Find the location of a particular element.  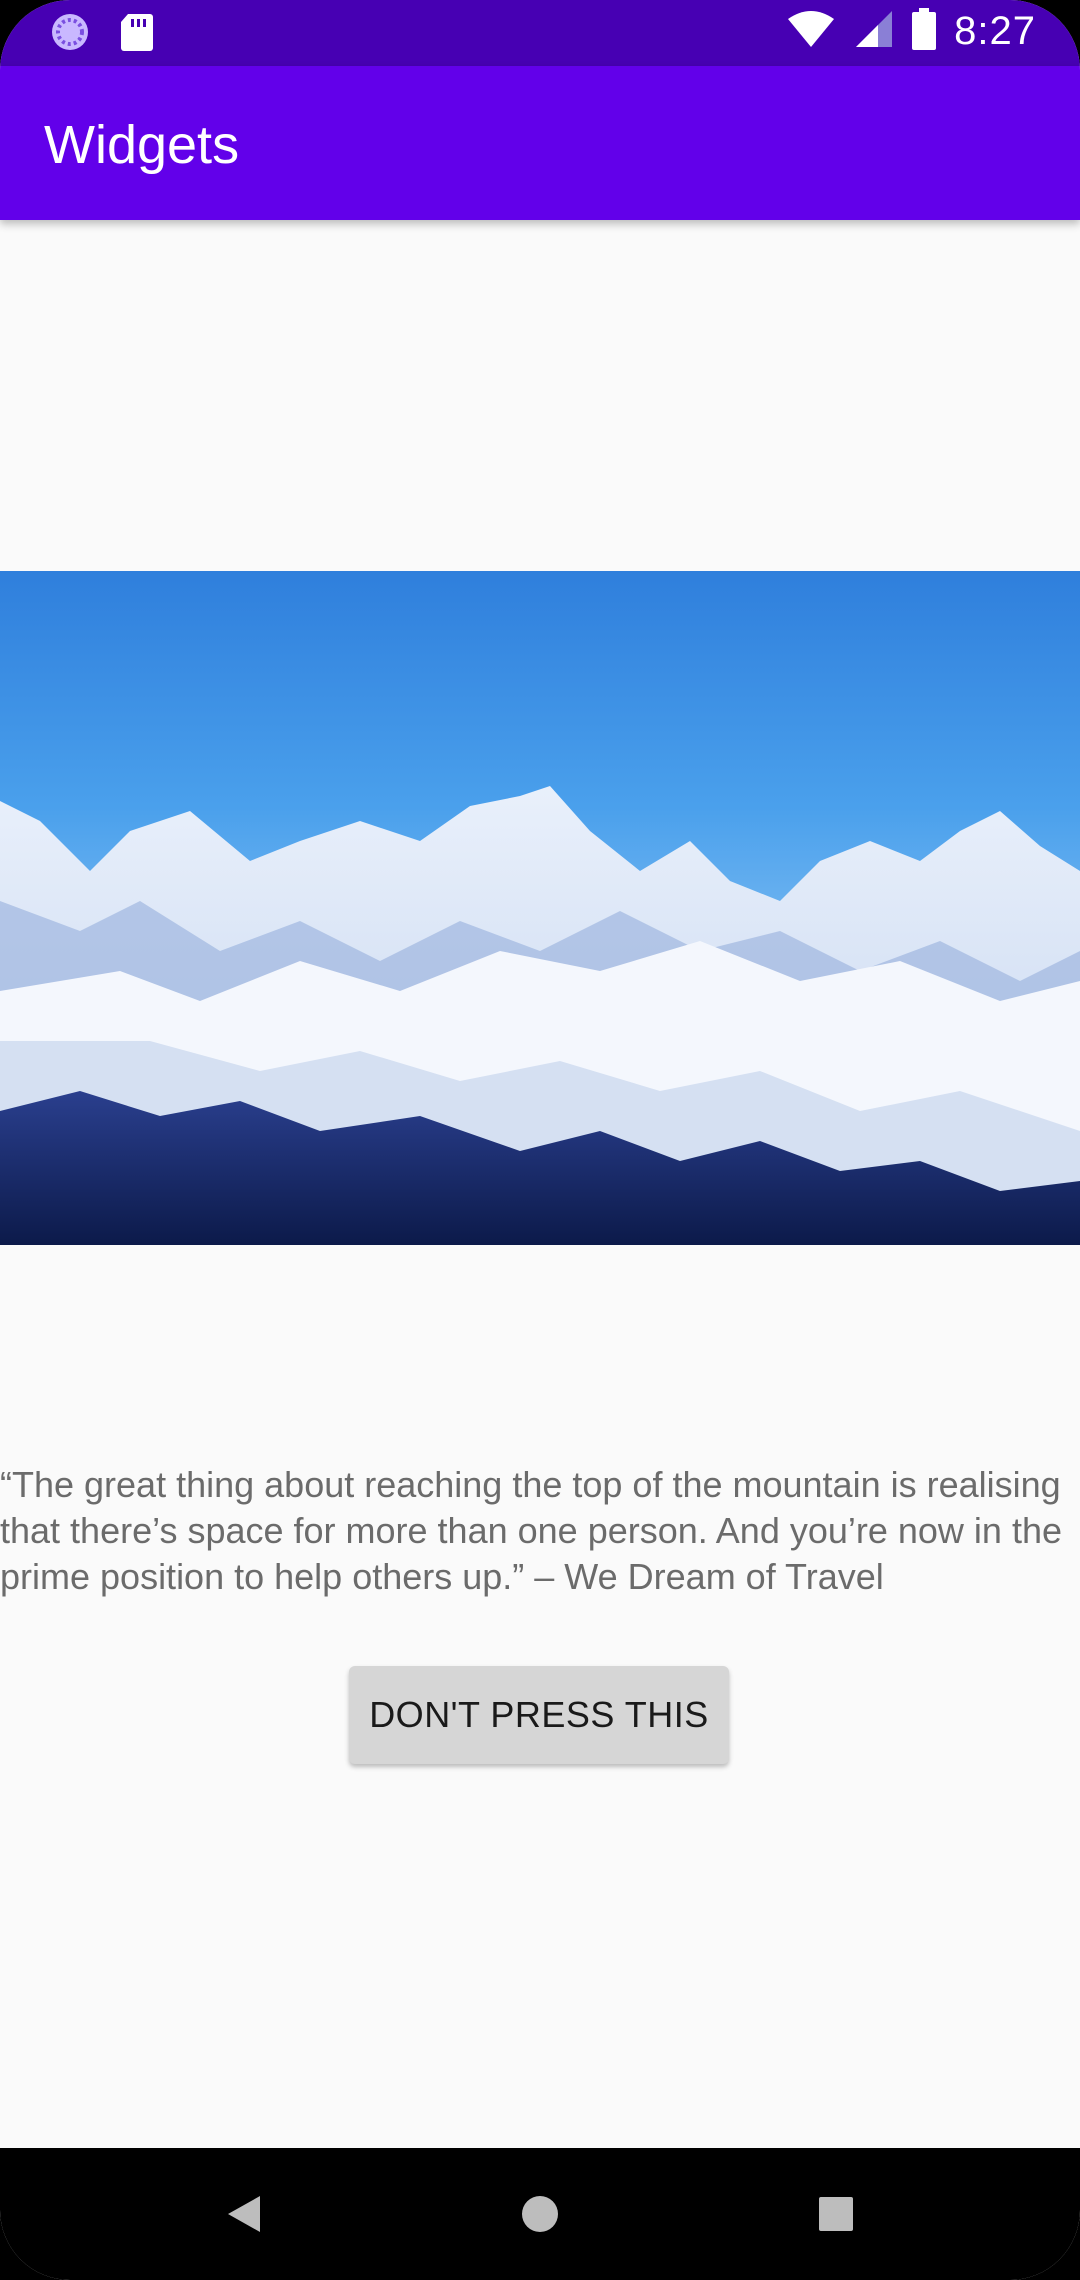

status-bar: 8:27 is located at coordinates (540, 33).